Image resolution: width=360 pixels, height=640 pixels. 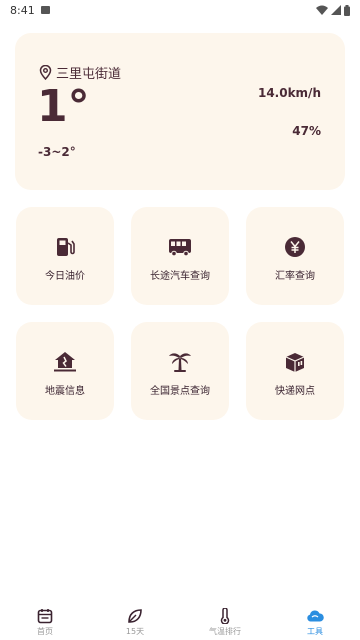 I want to click on status-bar: 8:41, so click(x=180, y=10).